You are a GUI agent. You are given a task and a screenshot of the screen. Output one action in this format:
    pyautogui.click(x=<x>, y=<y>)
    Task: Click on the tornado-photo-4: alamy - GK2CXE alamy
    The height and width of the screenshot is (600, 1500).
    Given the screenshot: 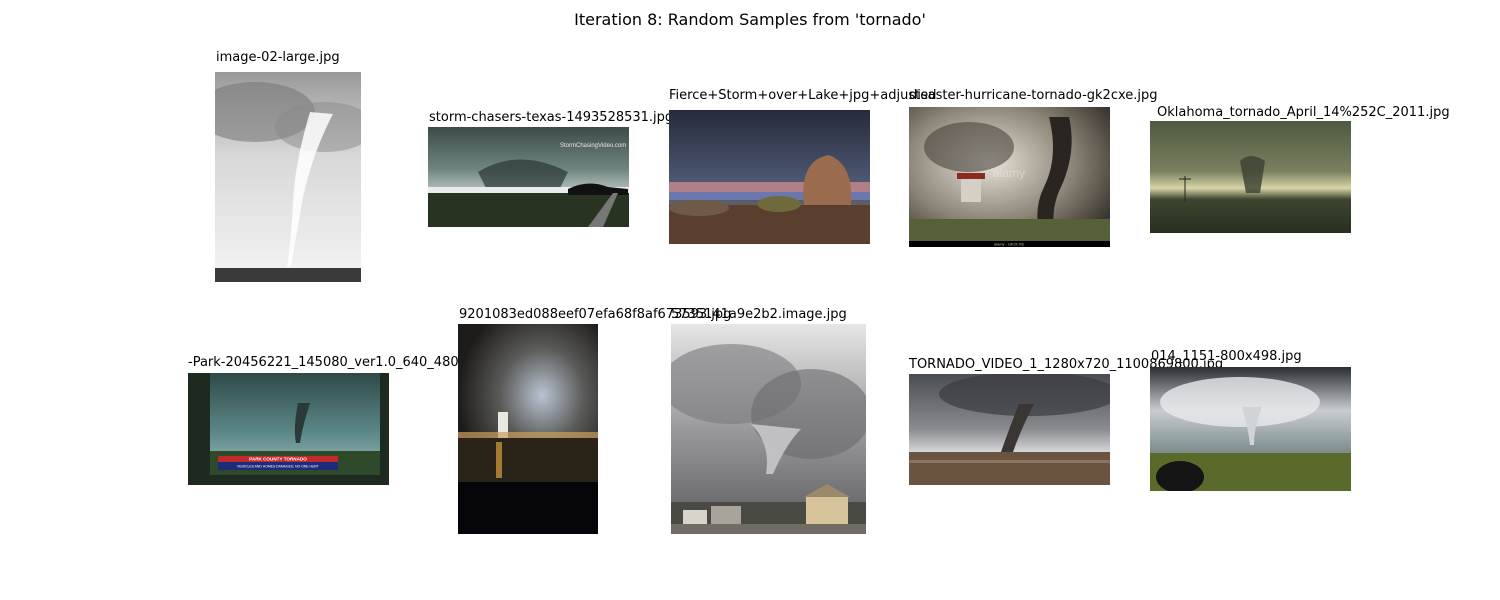 What is the action you would take?
    pyautogui.click(x=1009, y=177)
    